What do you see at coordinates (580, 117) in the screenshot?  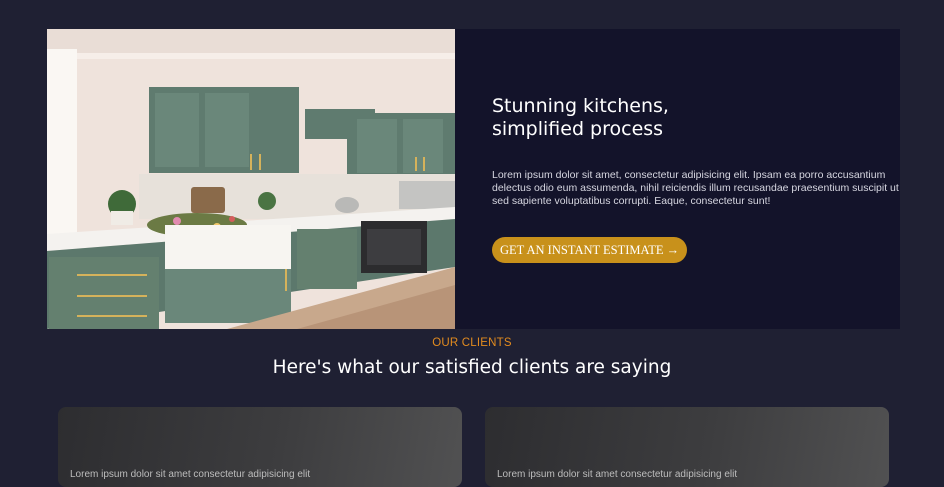 I see `hero-title: Stunning kitchens, simplified process` at bounding box center [580, 117].